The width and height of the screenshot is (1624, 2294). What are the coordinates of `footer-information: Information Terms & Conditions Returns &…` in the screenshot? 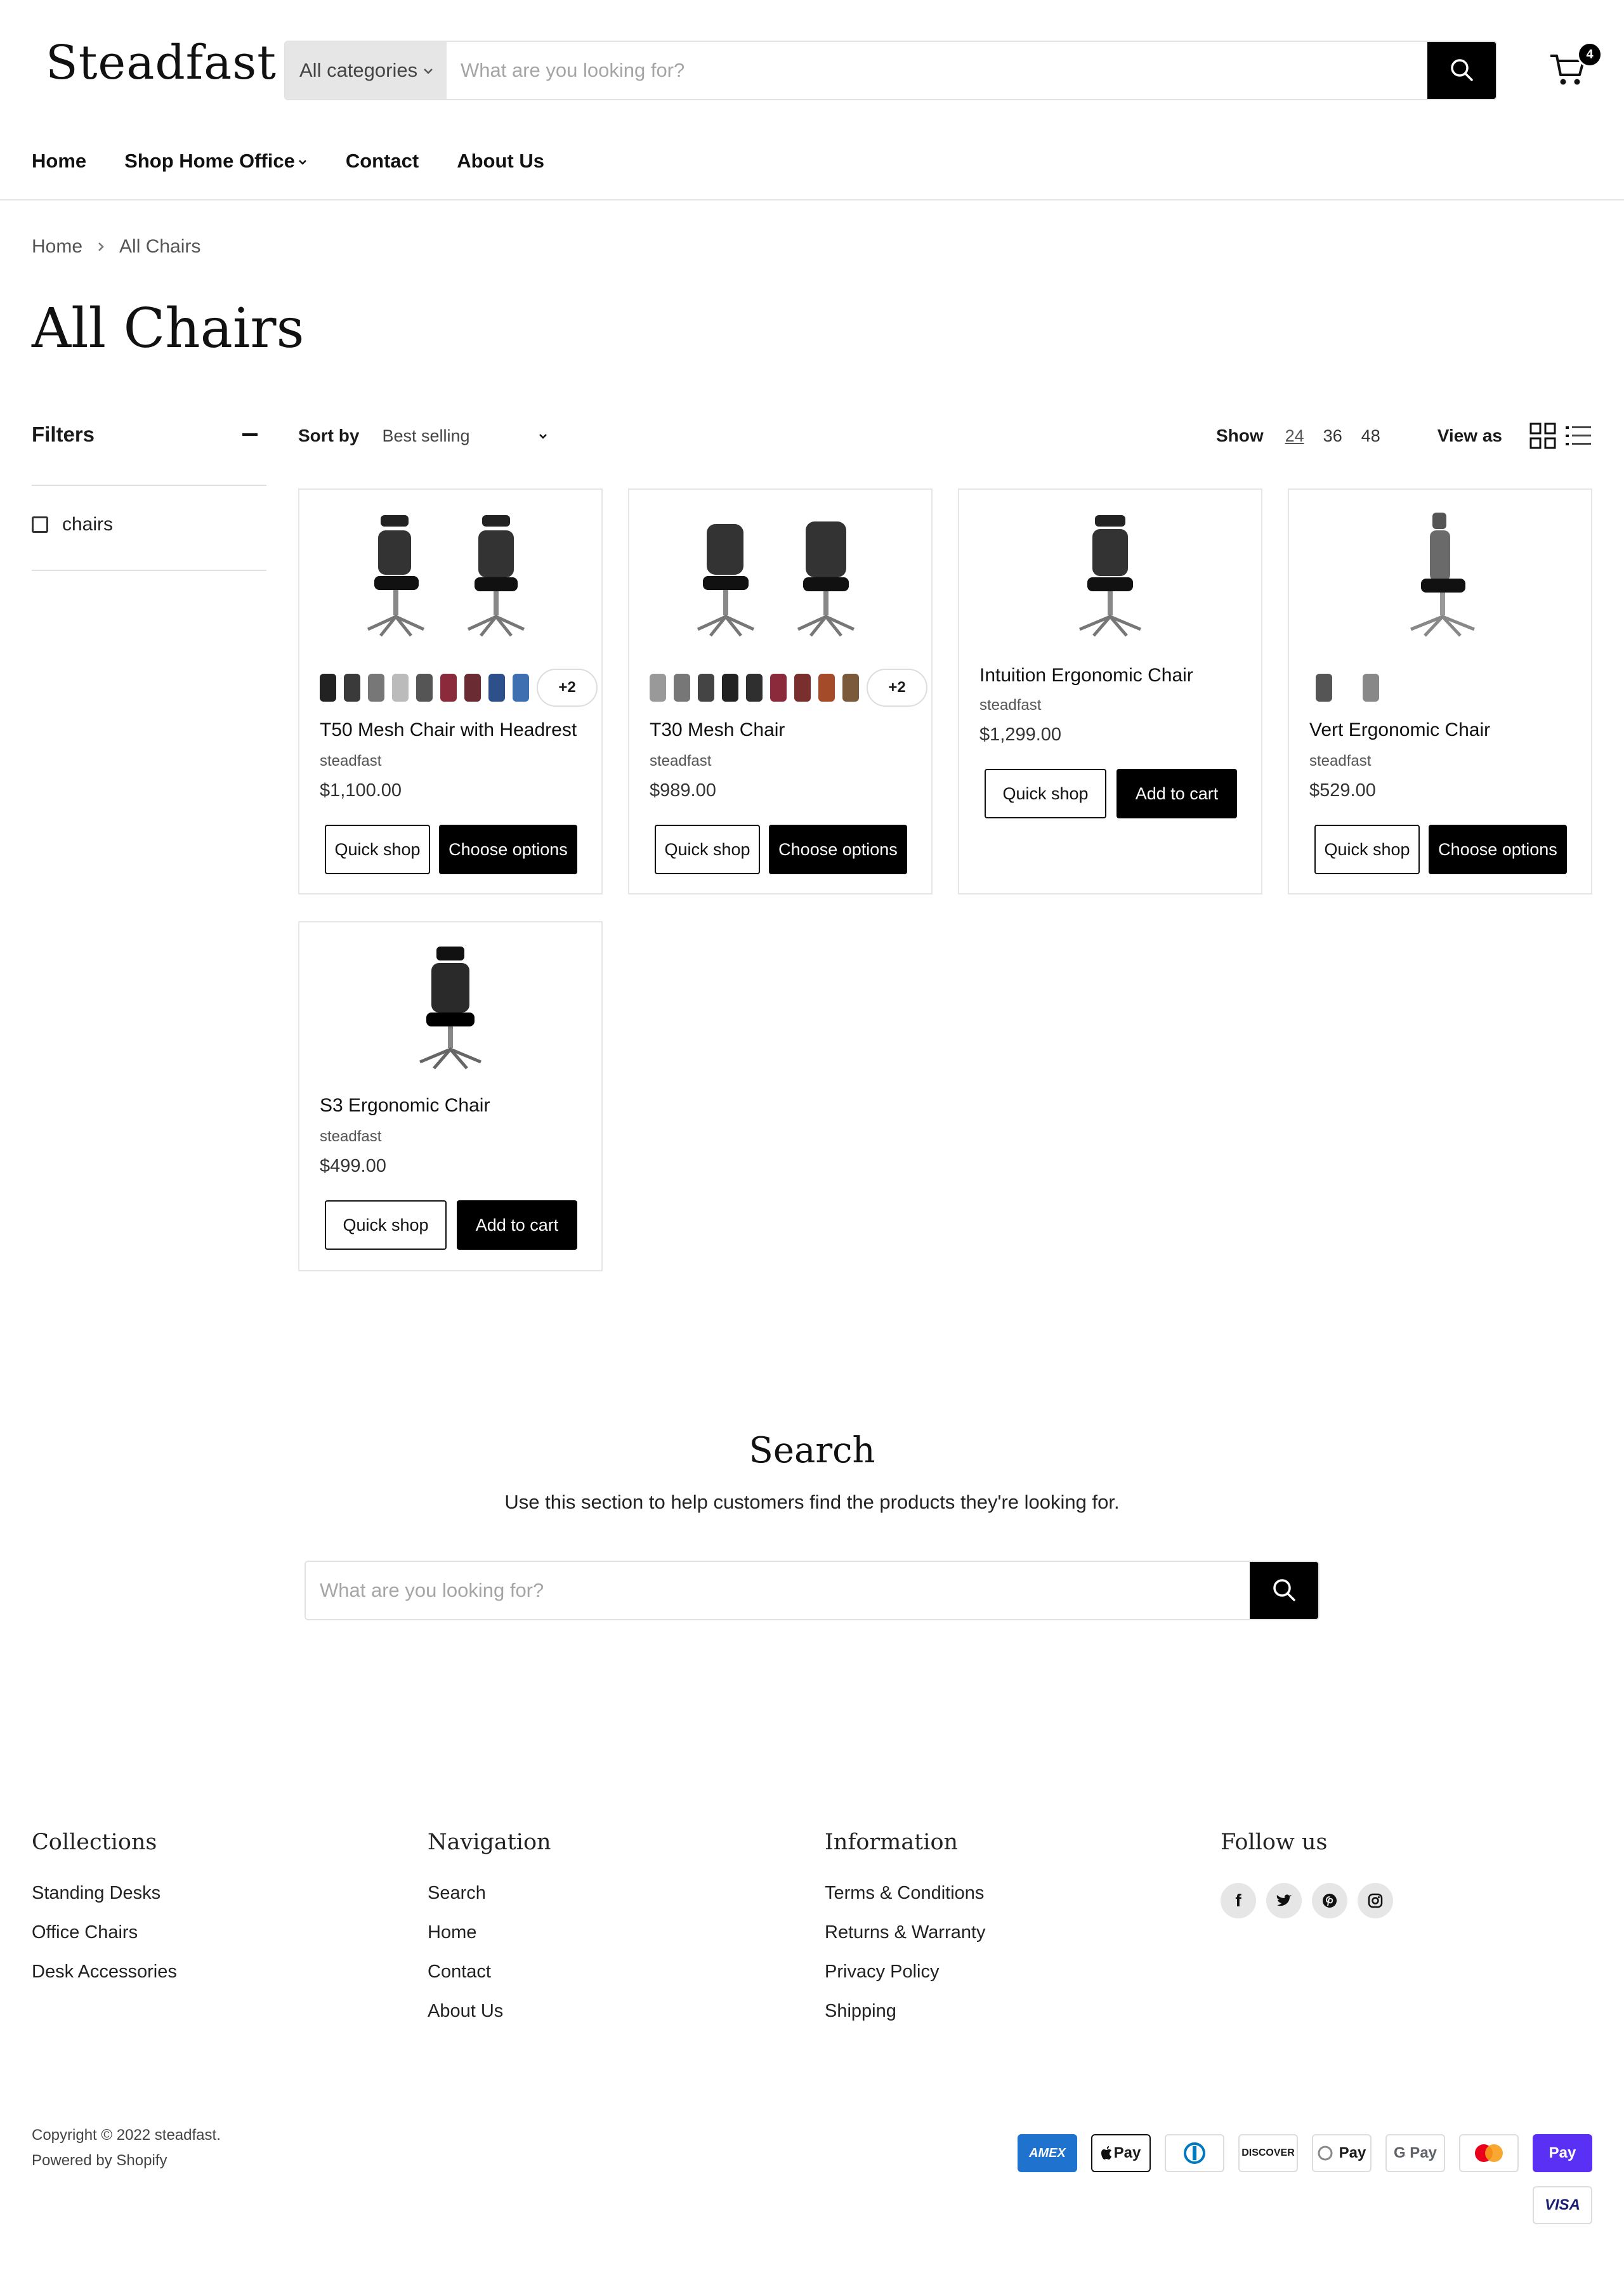 It's located at (905, 1935).